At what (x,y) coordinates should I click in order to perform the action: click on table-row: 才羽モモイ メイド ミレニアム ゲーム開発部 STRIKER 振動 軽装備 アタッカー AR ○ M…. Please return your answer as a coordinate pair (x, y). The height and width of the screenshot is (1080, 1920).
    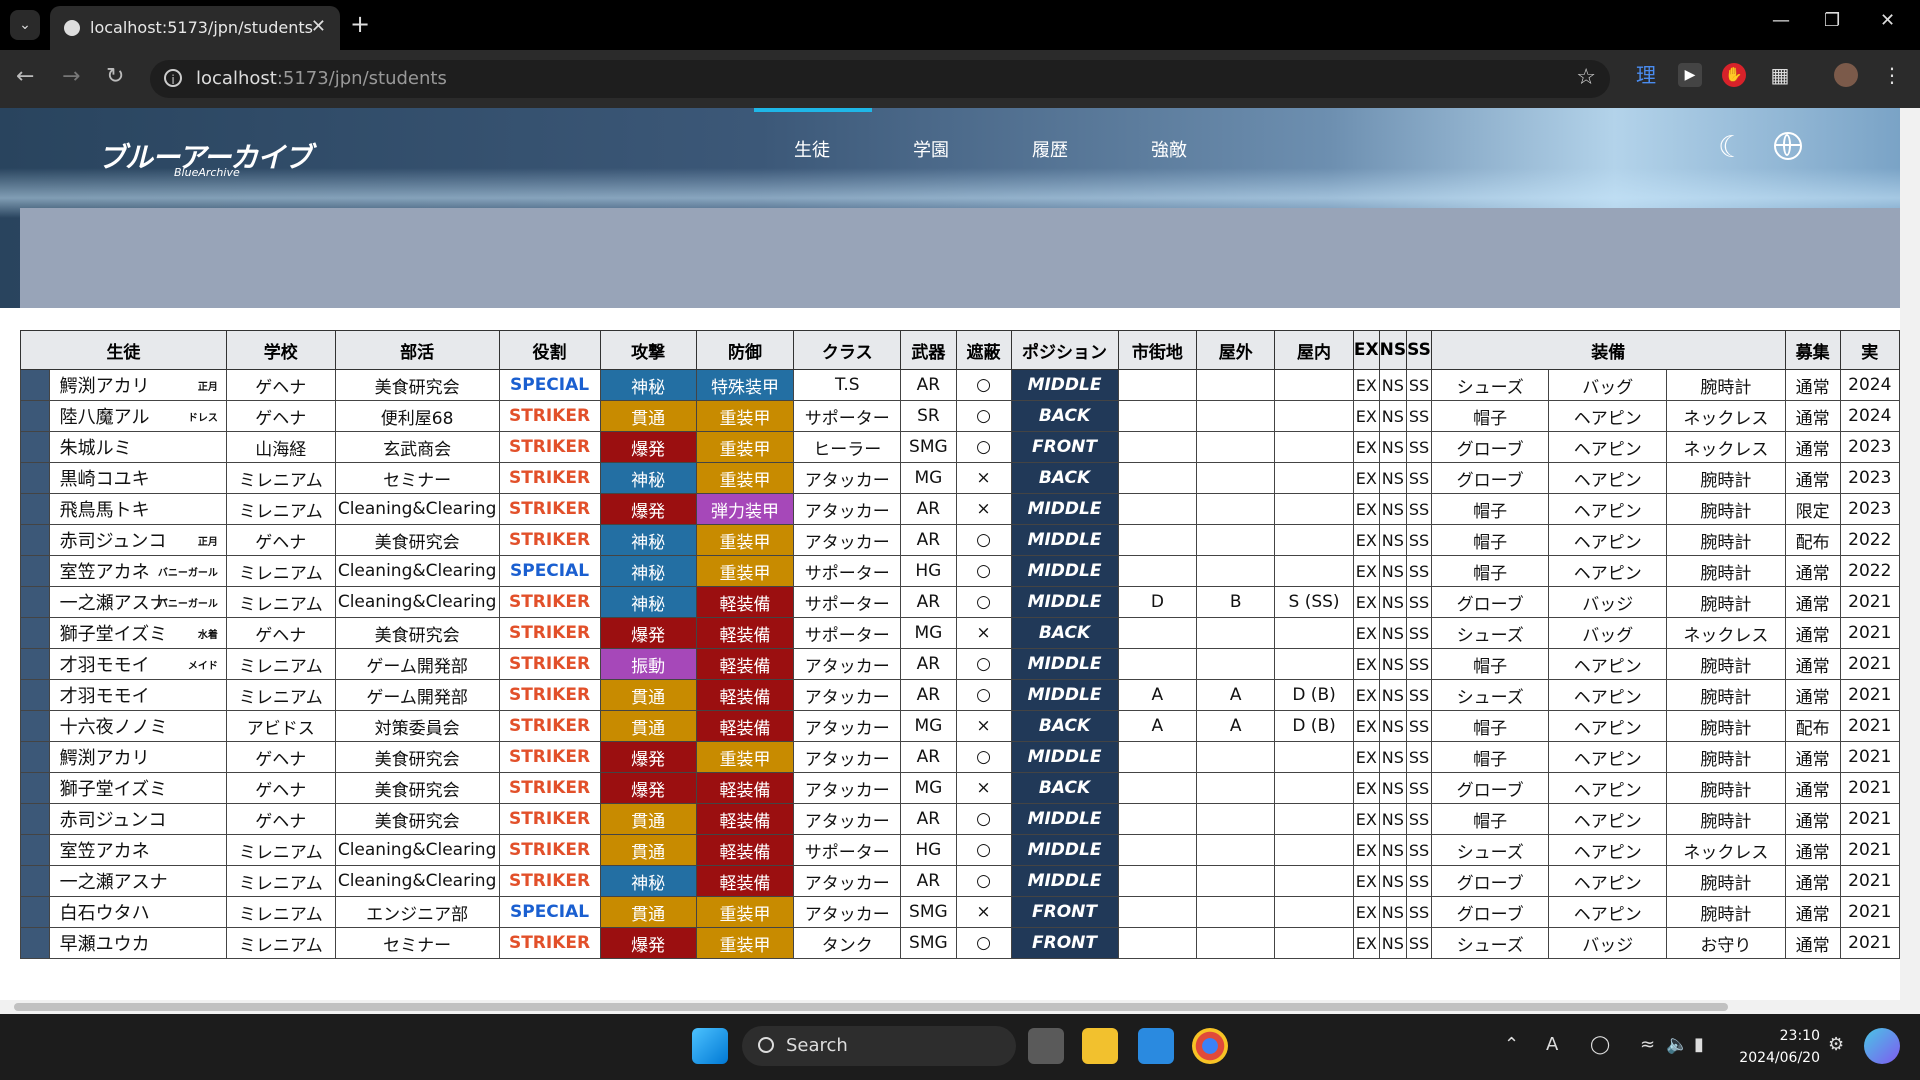
    Looking at the image, I should click on (960, 664).